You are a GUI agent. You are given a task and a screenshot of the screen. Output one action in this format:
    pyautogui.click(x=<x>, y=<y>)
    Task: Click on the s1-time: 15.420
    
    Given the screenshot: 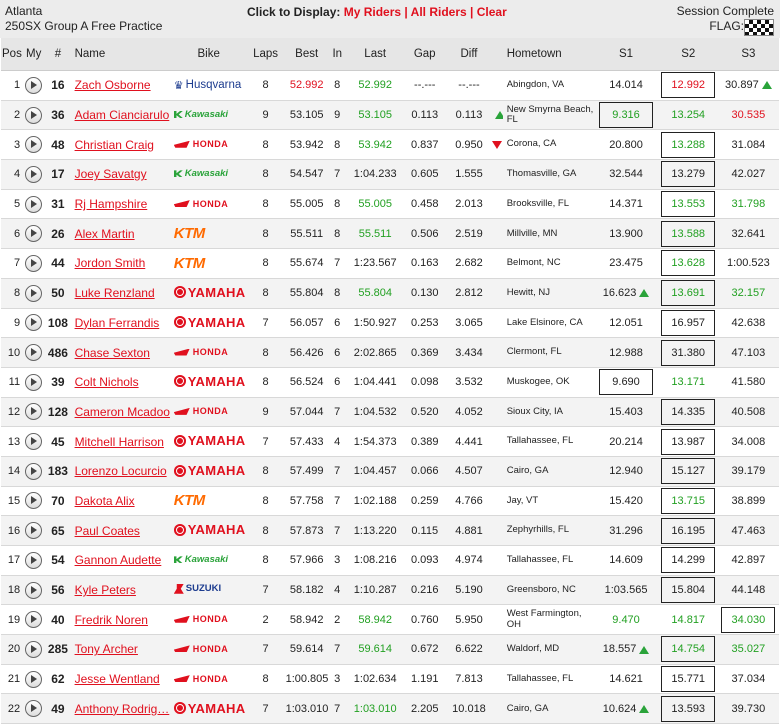 What is the action you would take?
    pyautogui.click(x=626, y=500)
    